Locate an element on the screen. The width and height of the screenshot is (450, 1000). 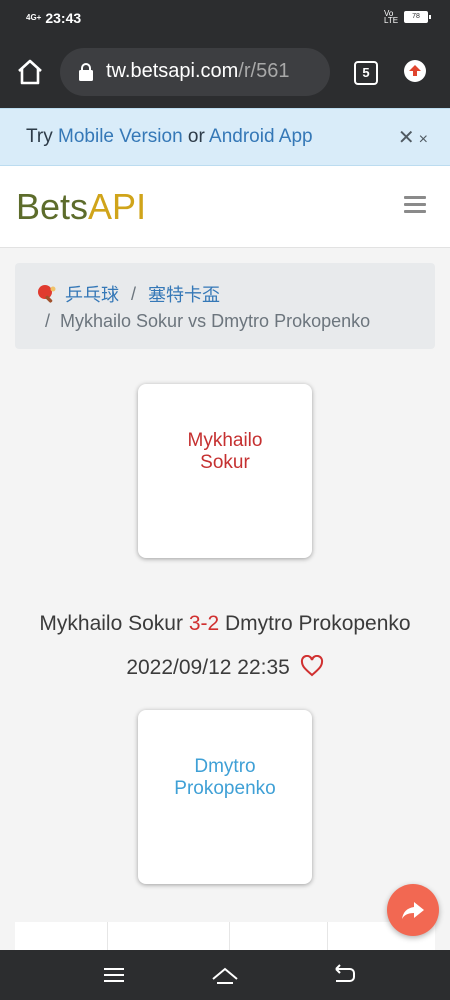
url-text: tw.betsapi.com/r/561 is located at coordinates (197, 71).